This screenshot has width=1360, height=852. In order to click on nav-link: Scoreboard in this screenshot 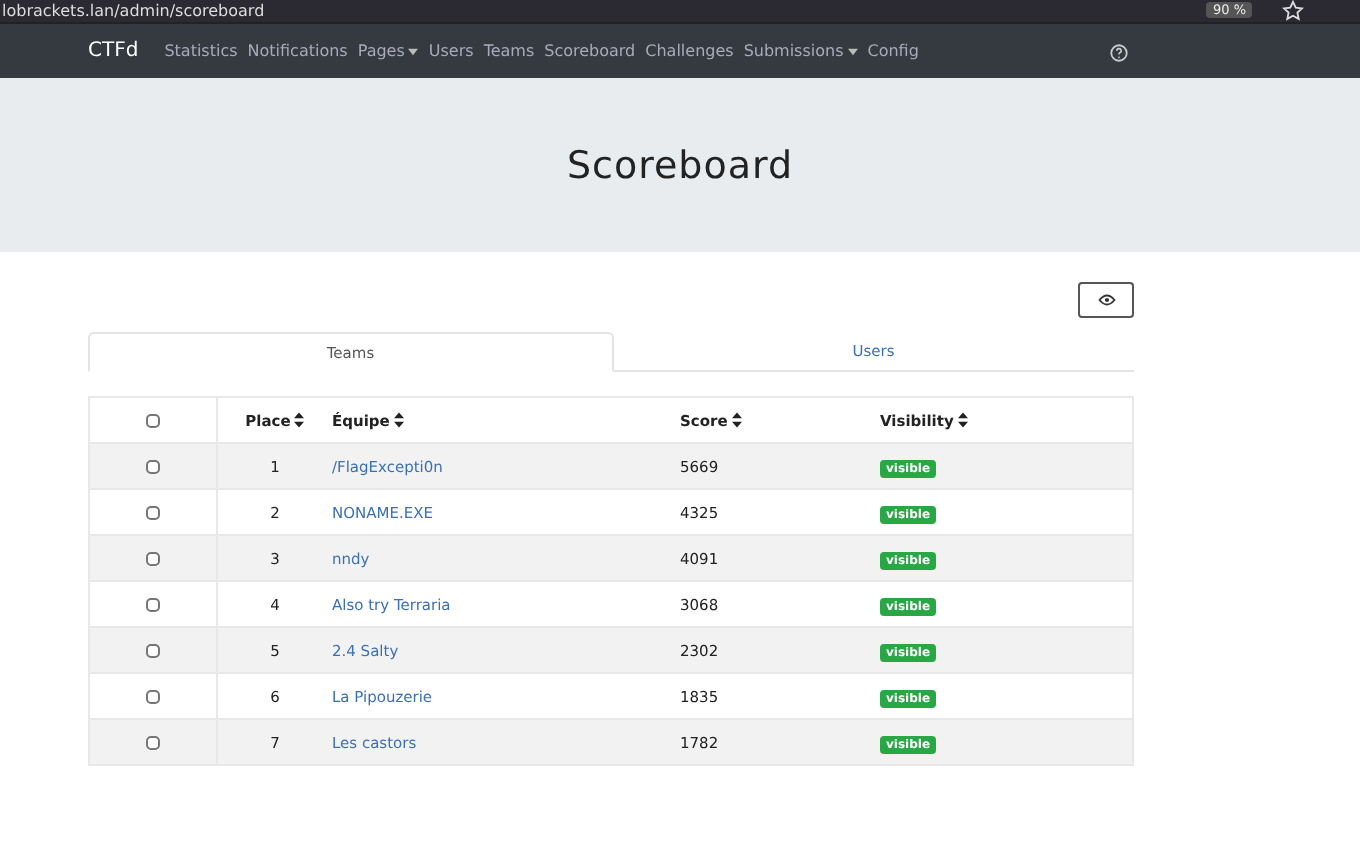, I will do `click(590, 51)`.